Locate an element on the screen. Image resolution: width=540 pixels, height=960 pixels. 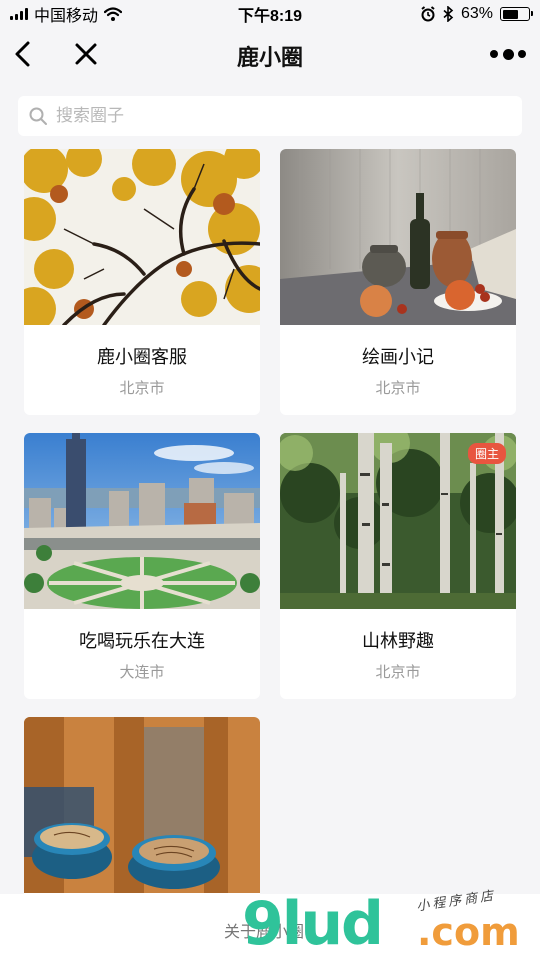
circle-name: 山林野趣 is located at coordinates (398, 641).